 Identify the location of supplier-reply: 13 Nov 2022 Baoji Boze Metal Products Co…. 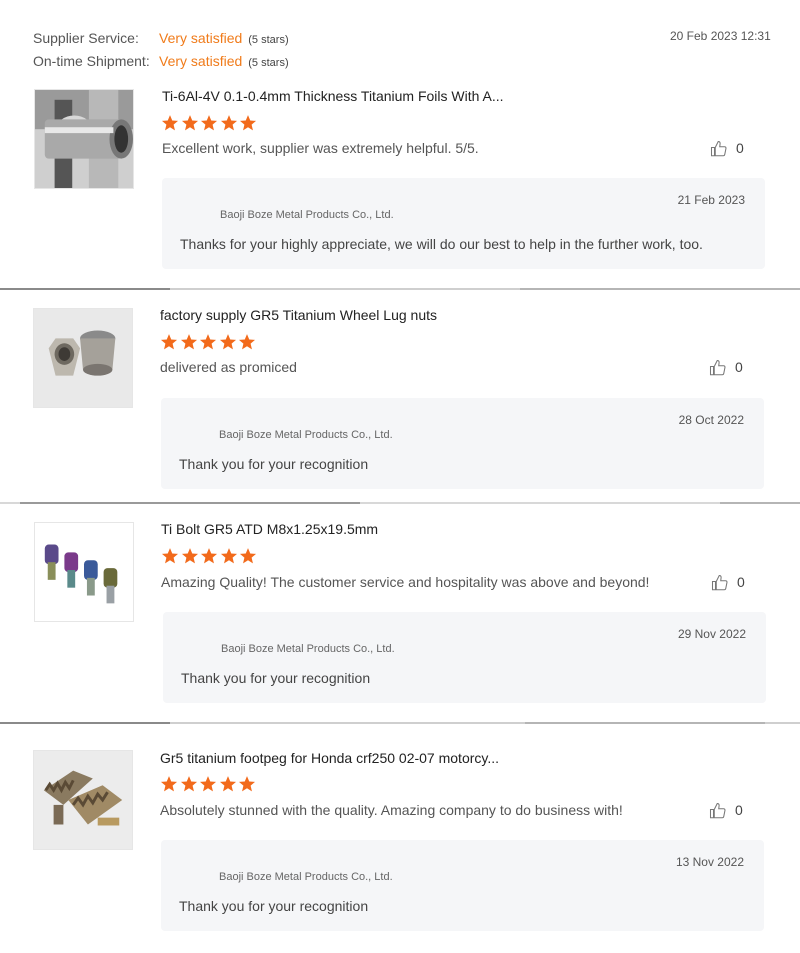
(462, 885).